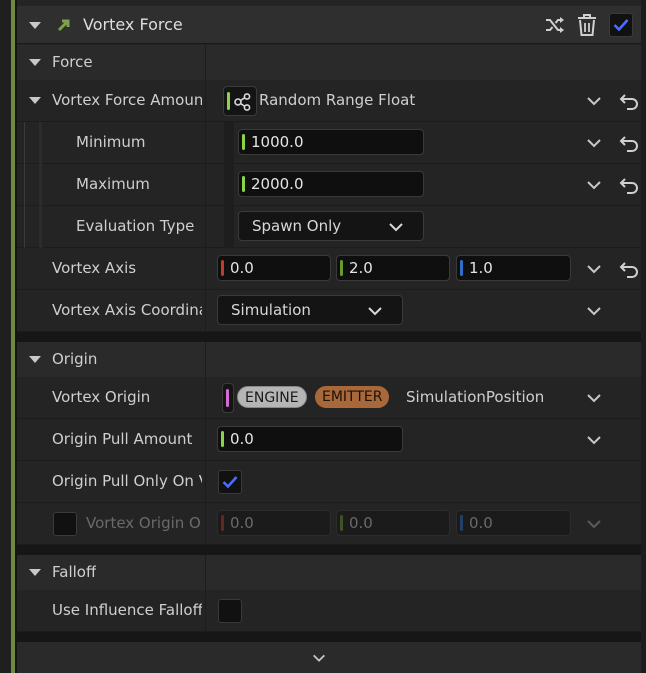 Image resolution: width=646 pixels, height=673 pixels. I want to click on vortex-origin-offset-y-input: 0.0, so click(393, 523).